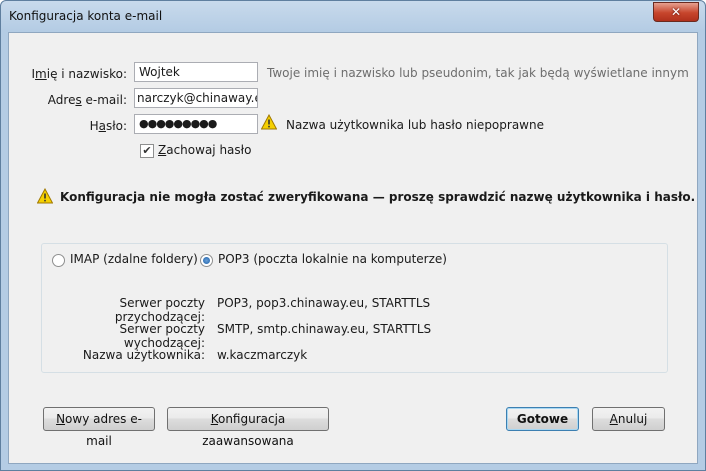 This screenshot has width=706, height=471. What do you see at coordinates (58, 260) in the screenshot?
I see `imap-radio` at bounding box center [58, 260].